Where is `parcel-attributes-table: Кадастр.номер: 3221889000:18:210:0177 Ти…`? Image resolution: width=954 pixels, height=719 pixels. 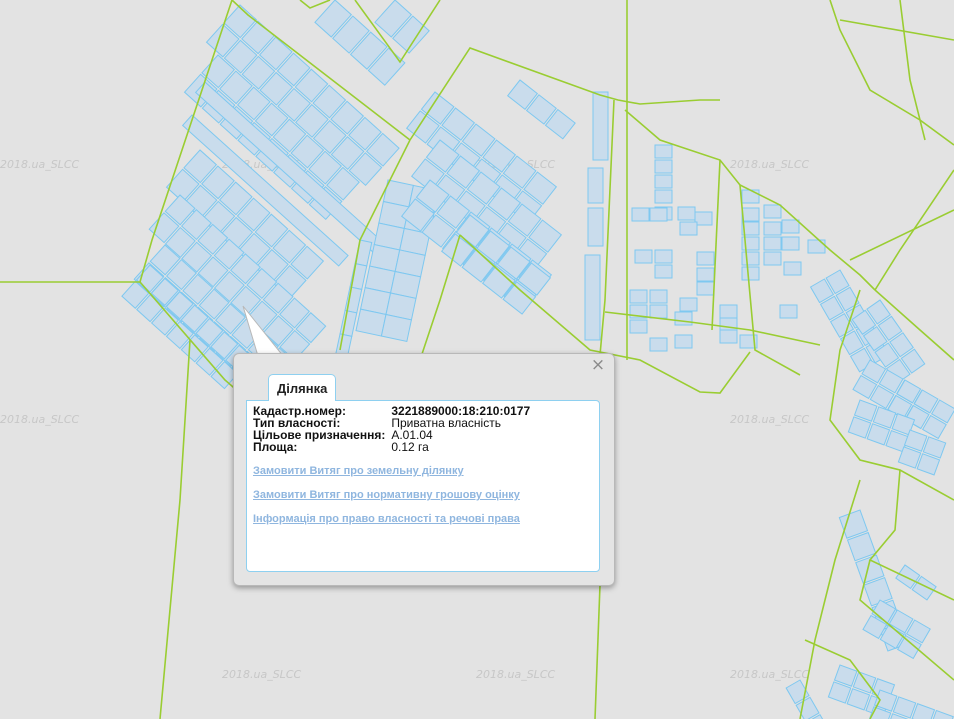 parcel-attributes-table: Кадастр.номер: 3221889000:18:210:0177 Ти… is located at coordinates (391, 429).